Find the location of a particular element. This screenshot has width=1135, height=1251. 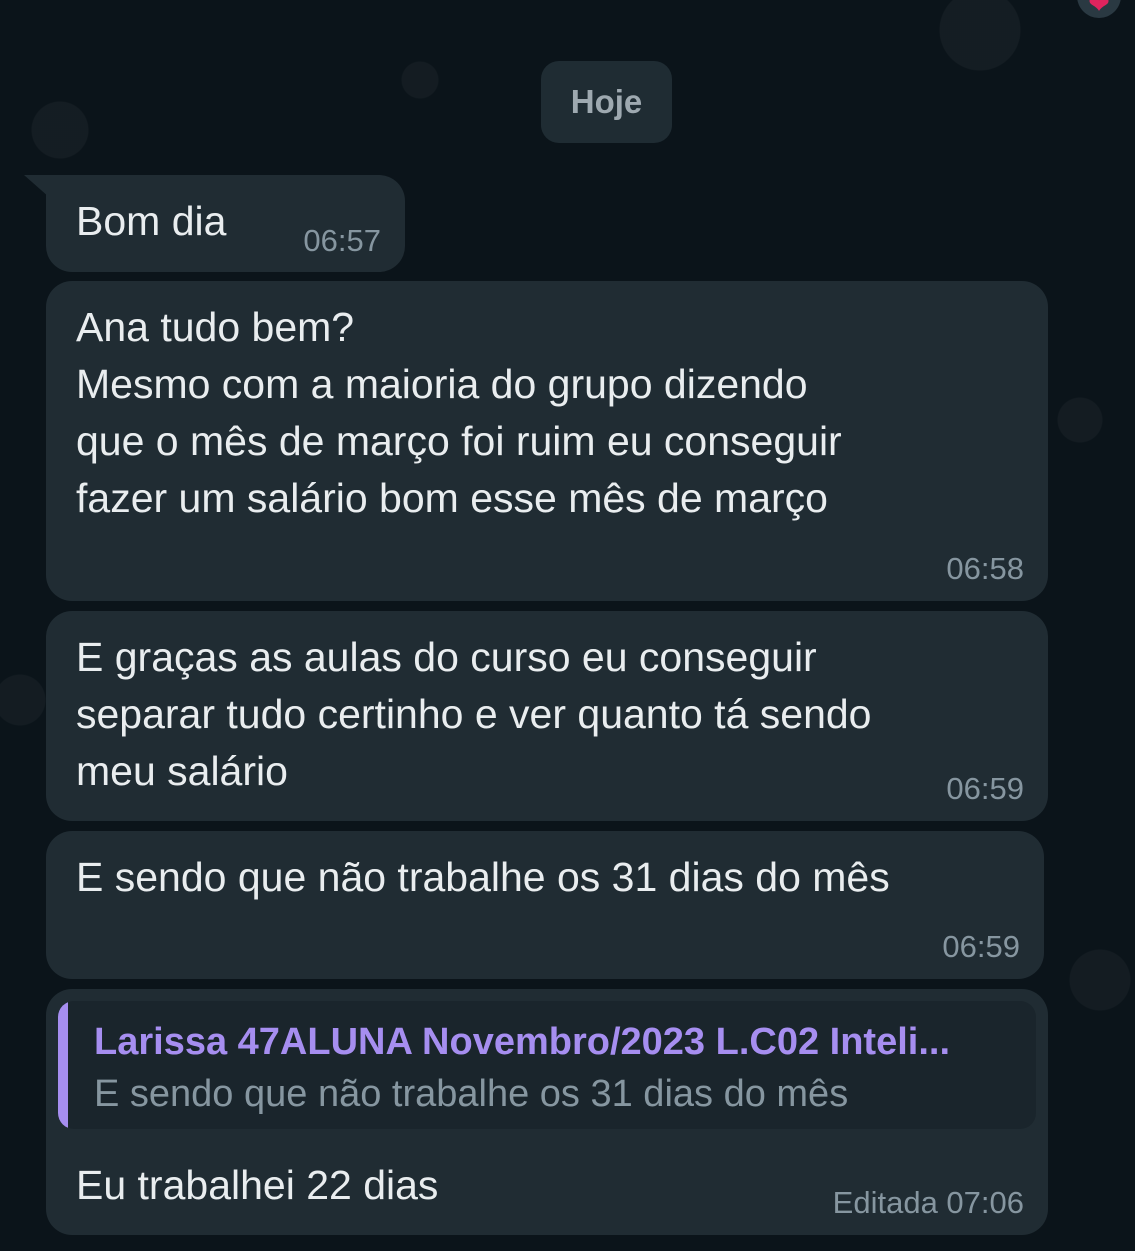

message-time: 06:57 is located at coordinates (342, 240).